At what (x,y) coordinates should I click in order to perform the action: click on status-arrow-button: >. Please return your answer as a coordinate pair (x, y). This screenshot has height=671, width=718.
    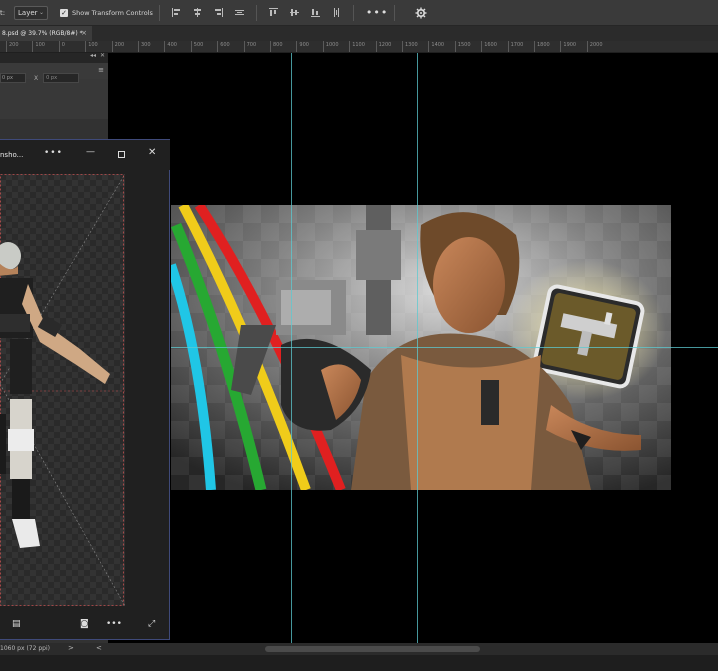
    Looking at the image, I should click on (71, 648).